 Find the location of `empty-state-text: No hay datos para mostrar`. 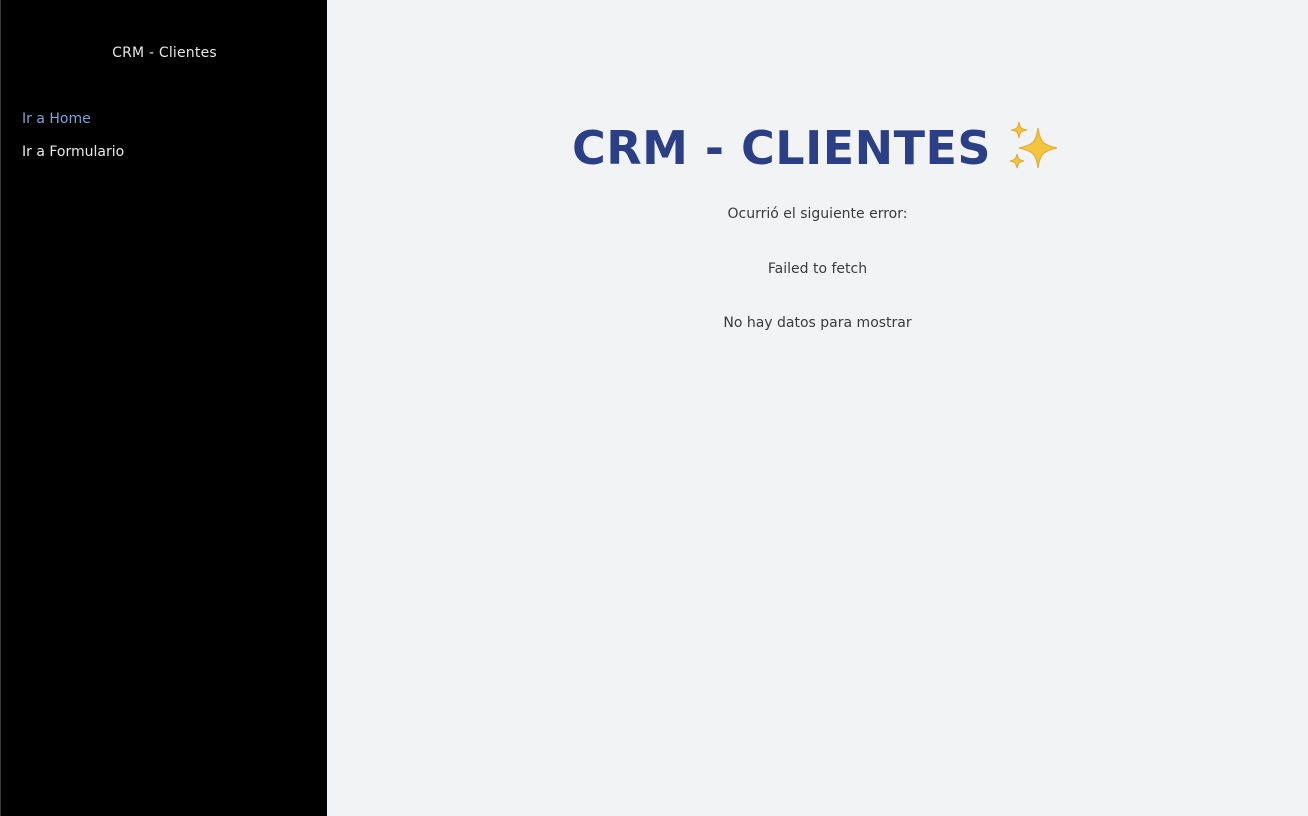

empty-state-text: No hay datos para mostrar is located at coordinates (817, 323).